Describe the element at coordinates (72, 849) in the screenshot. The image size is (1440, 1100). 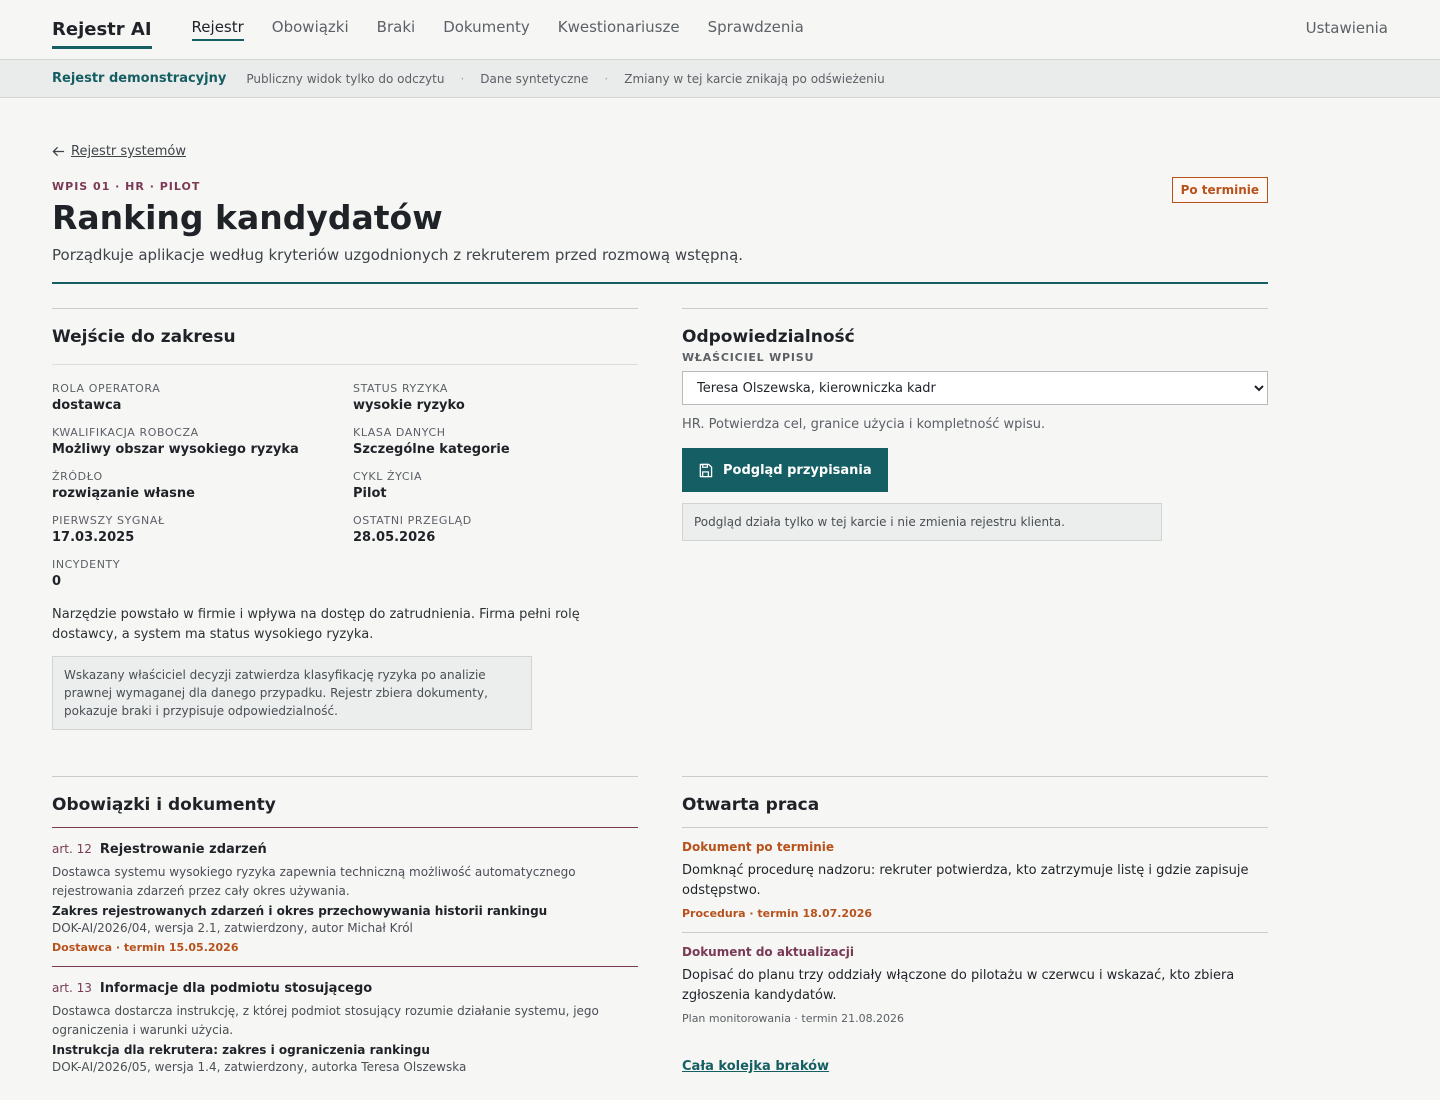
I see `duty-article: art. 12` at that location.